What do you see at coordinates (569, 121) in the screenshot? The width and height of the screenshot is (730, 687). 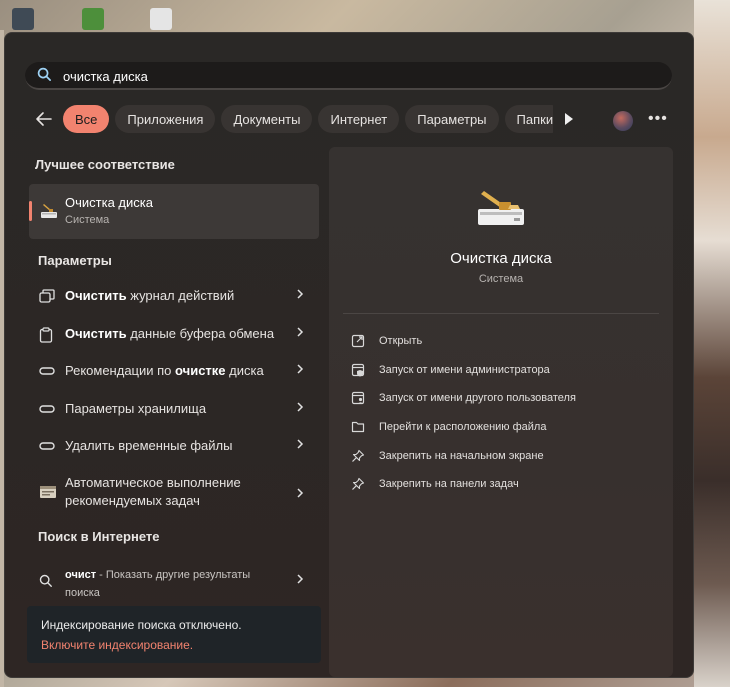 I see `scroll-chips-icon` at bounding box center [569, 121].